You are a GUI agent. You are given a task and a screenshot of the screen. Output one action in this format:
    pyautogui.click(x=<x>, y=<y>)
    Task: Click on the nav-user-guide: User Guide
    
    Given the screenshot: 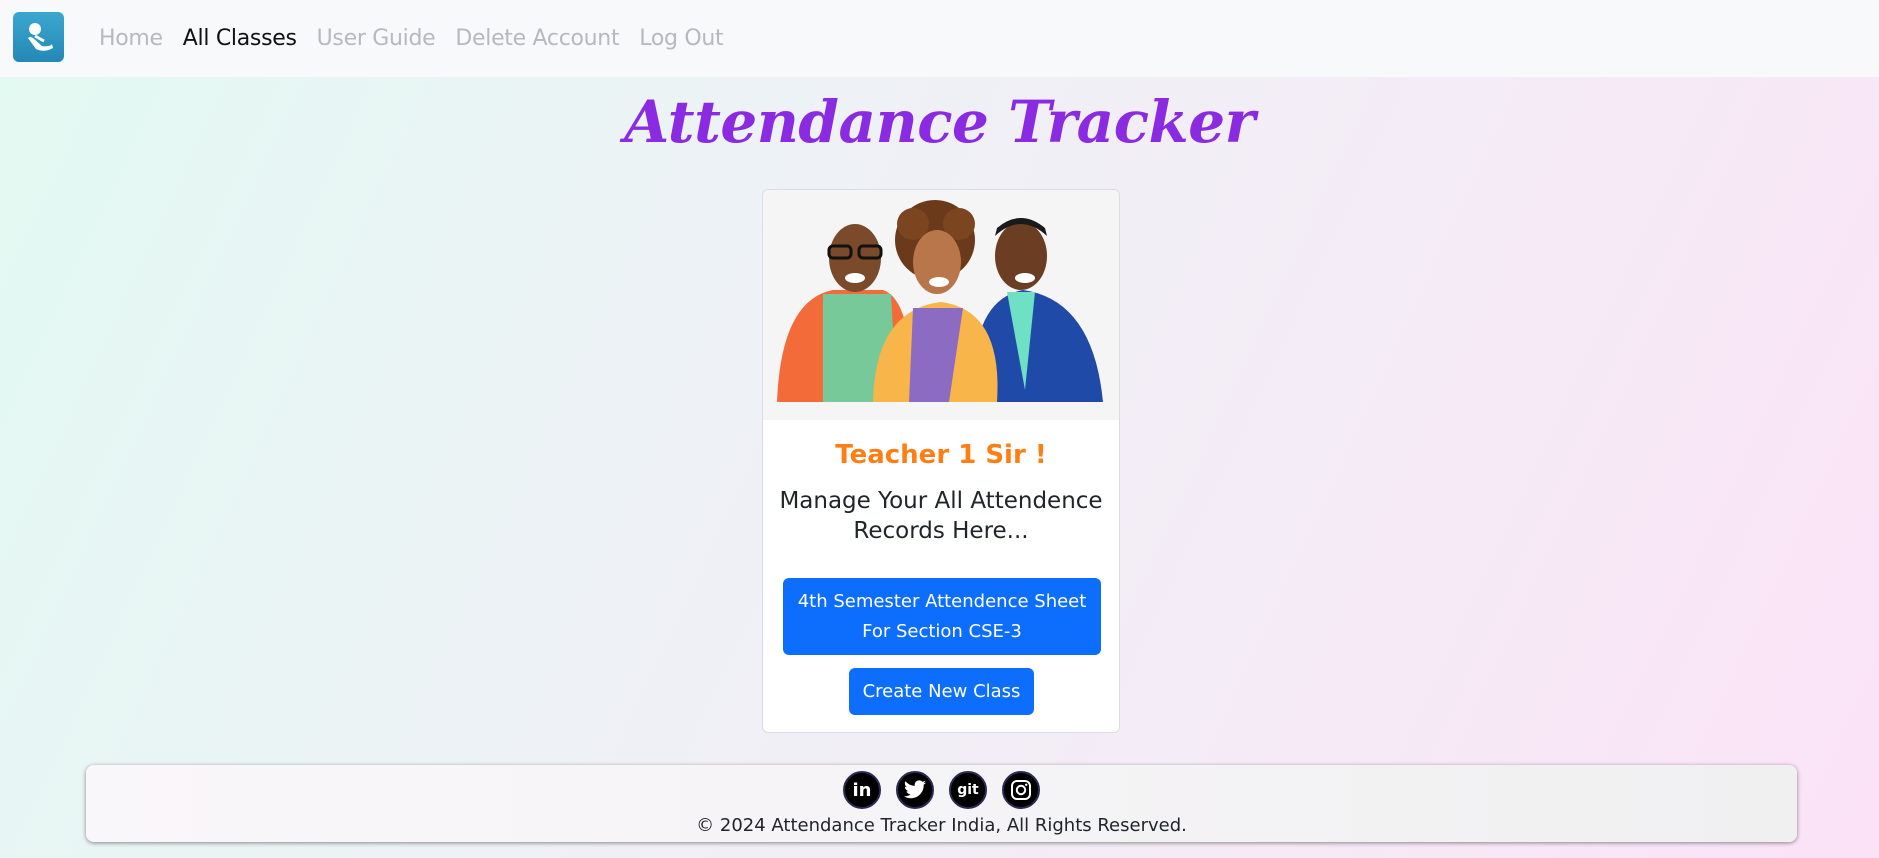 What is the action you would take?
    pyautogui.click(x=376, y=38)
    